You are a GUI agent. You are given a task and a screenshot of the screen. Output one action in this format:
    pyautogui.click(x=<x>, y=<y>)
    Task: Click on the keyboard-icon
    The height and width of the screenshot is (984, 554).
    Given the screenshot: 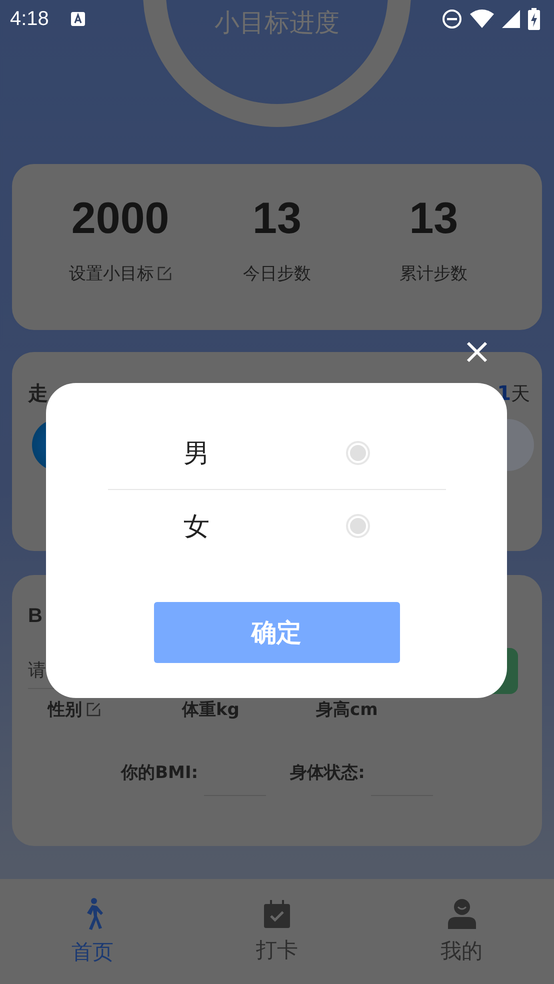 What is the action you would take?
    pyautogui.click(x=77, y=19)
    